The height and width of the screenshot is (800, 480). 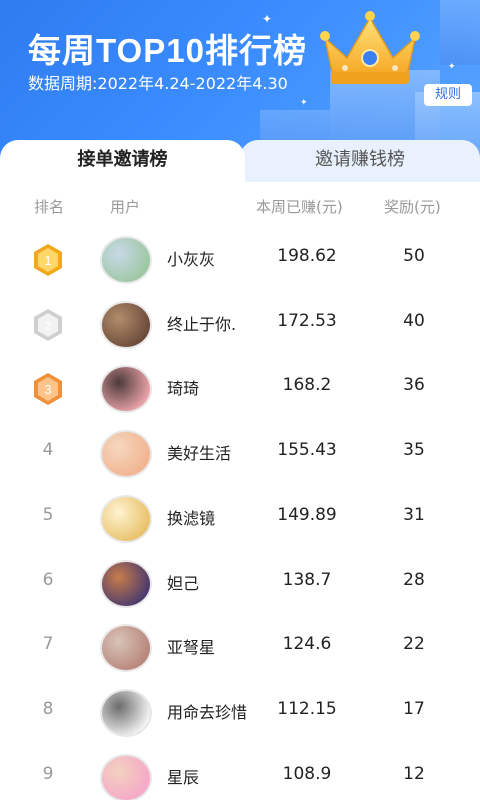 I want to click on data-period: 数据周期:2022年4.24-2022年4.30, so click(x=158, y=83).